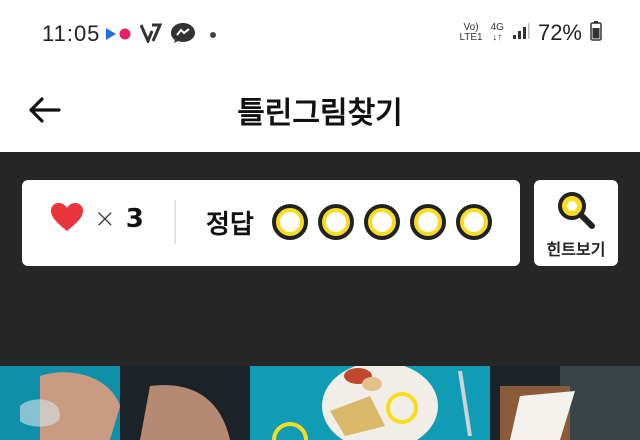  I want to click on system-indicators: Vo) LTE1 4G ↓↑ 72%, so click(530, 33).